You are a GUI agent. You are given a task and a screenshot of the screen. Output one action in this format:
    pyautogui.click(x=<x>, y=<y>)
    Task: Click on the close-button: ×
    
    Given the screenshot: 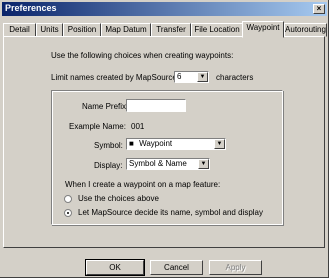 What is the action you would take?
    pyautogui.click(x=319, y=9)
    